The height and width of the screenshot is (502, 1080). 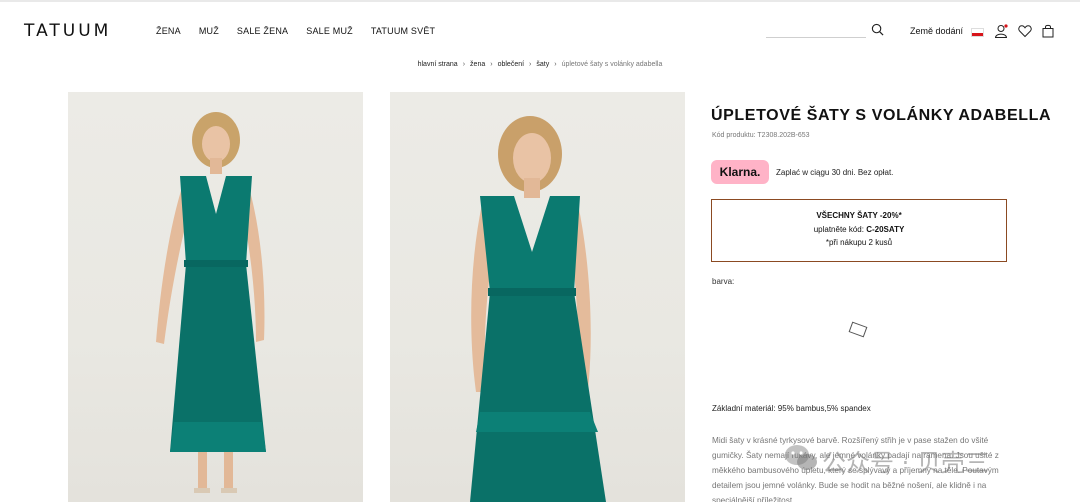 I want to click on klarna-logo: Klarna., so click(x=740, y=172).